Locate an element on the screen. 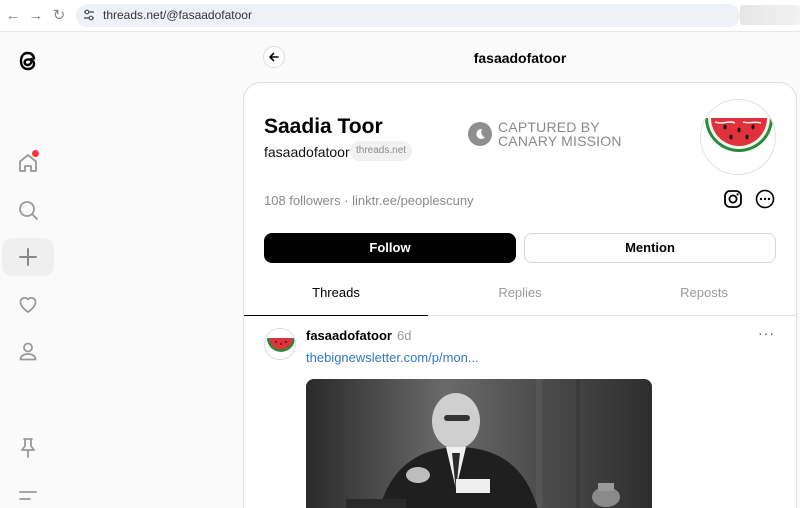  followers-link: 108 followers · linktr.ee/peoplescuny is located at coordinates (369, 200).